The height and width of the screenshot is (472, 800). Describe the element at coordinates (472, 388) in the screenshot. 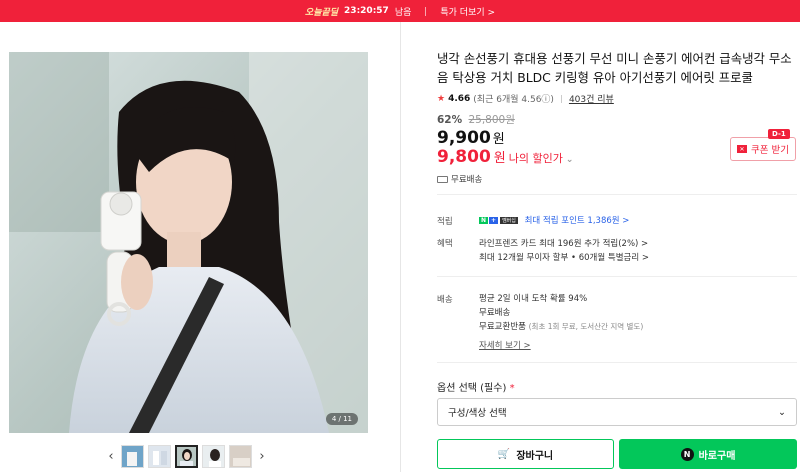

I see `option-label-text: 옵션 선택 (필수)` at that location.